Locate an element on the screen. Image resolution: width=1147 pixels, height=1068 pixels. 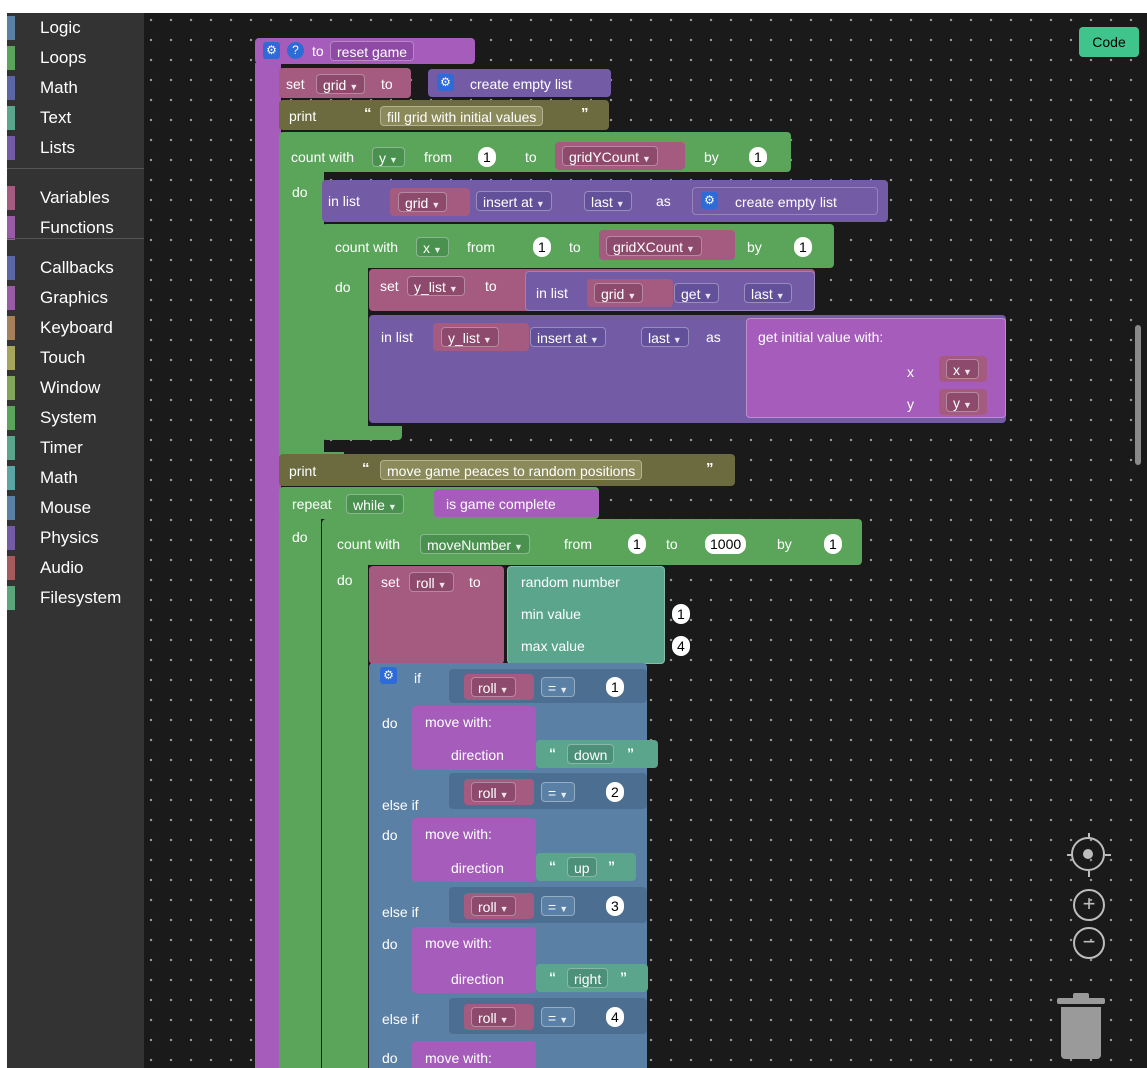
toolbox-category-variables: Variables is located at coordinates (75, 198).